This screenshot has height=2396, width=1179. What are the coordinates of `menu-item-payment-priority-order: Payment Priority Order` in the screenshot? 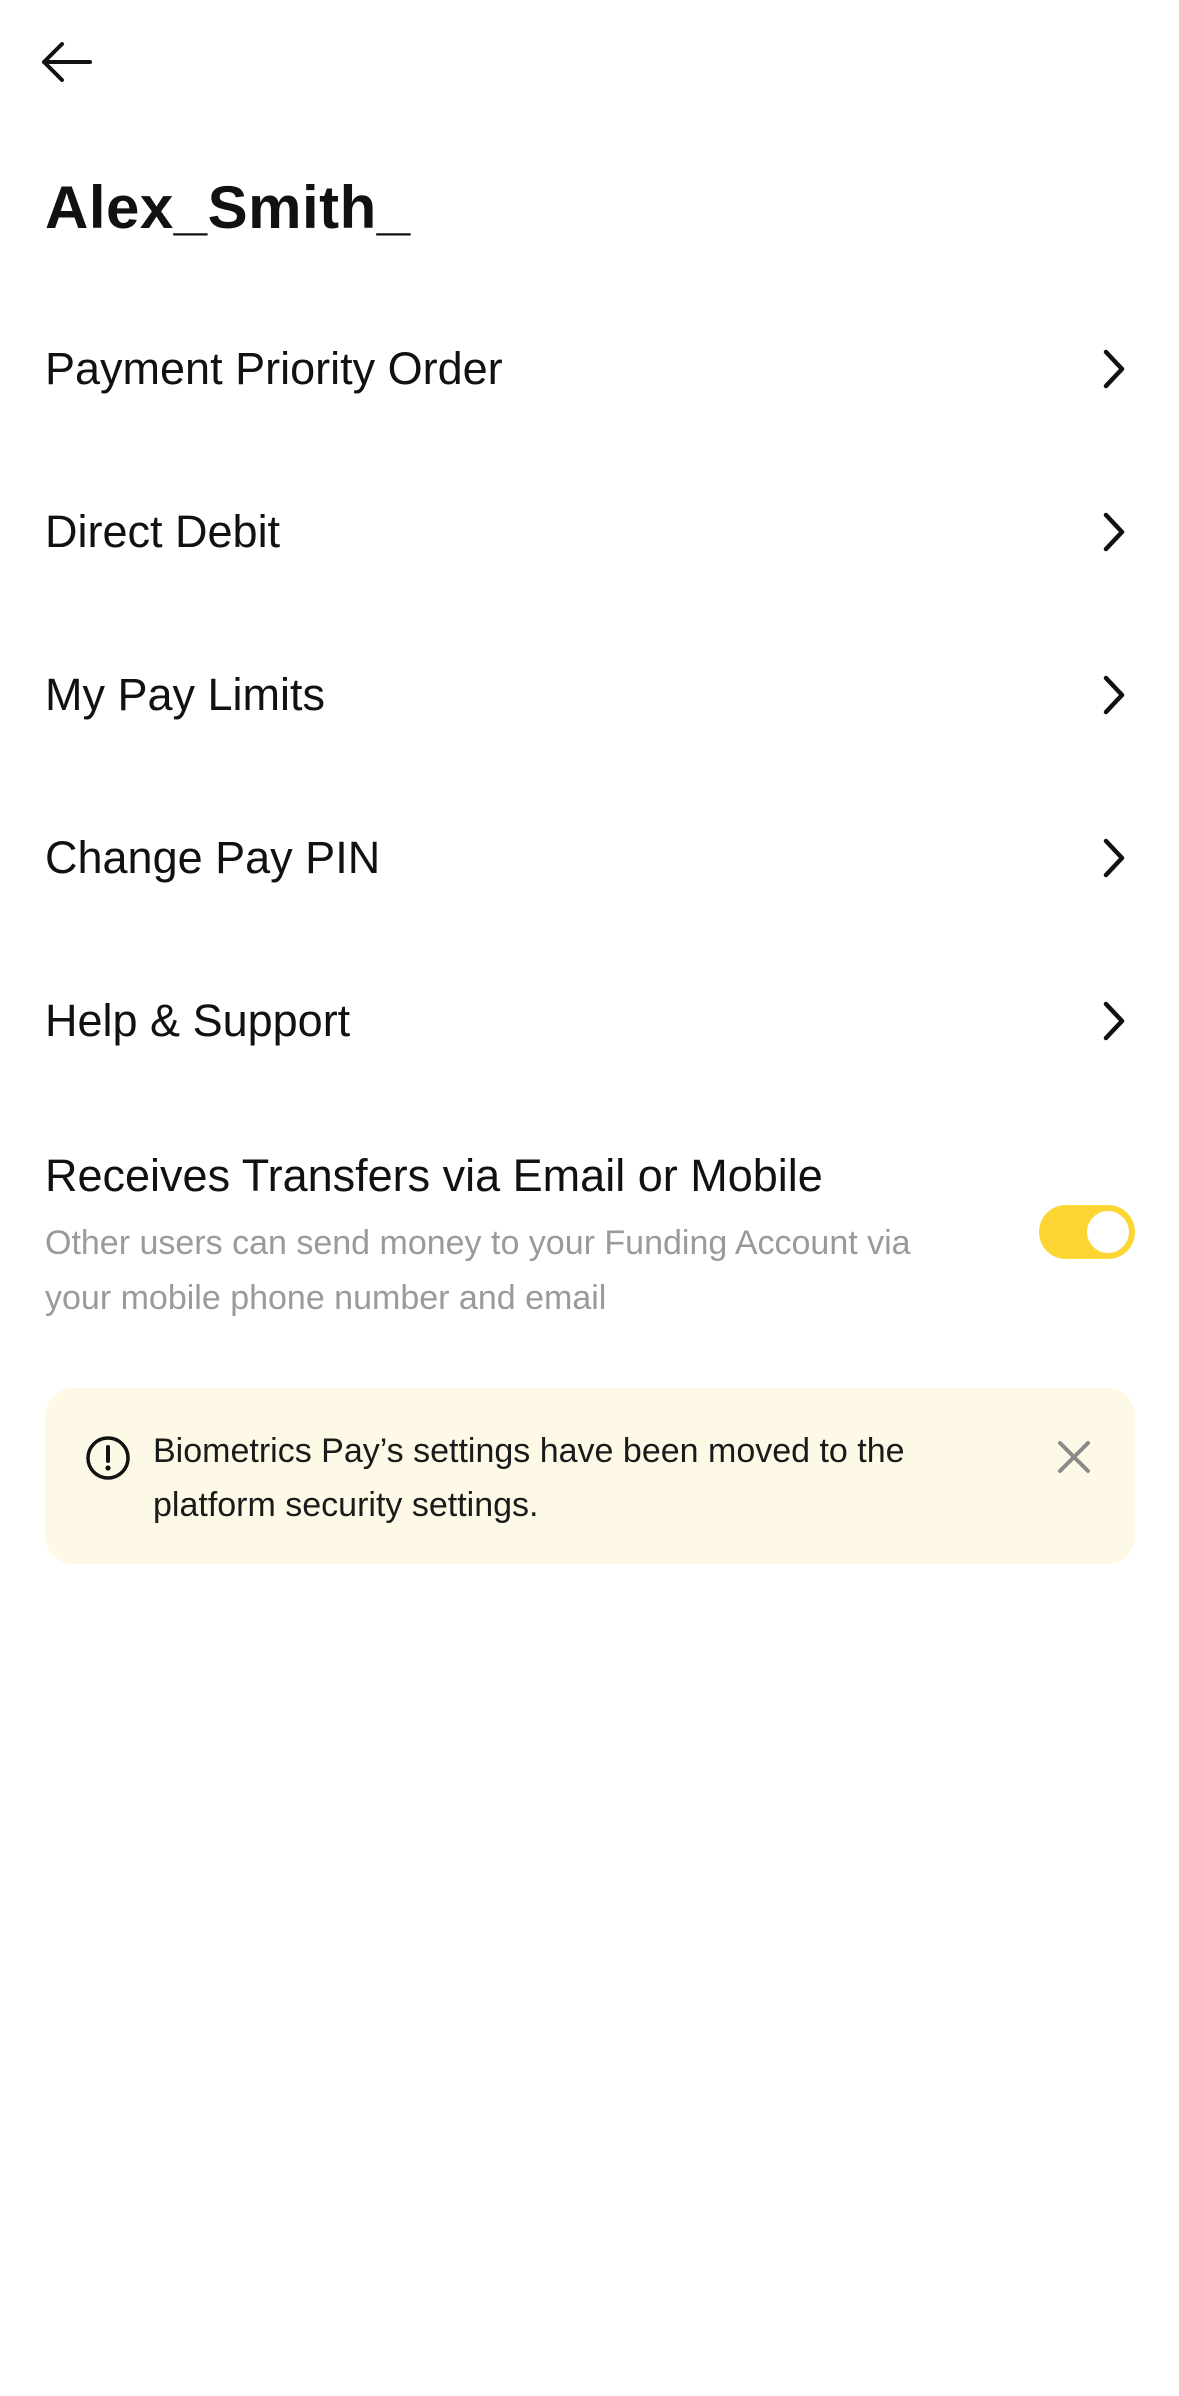 It's located at (589, 368).